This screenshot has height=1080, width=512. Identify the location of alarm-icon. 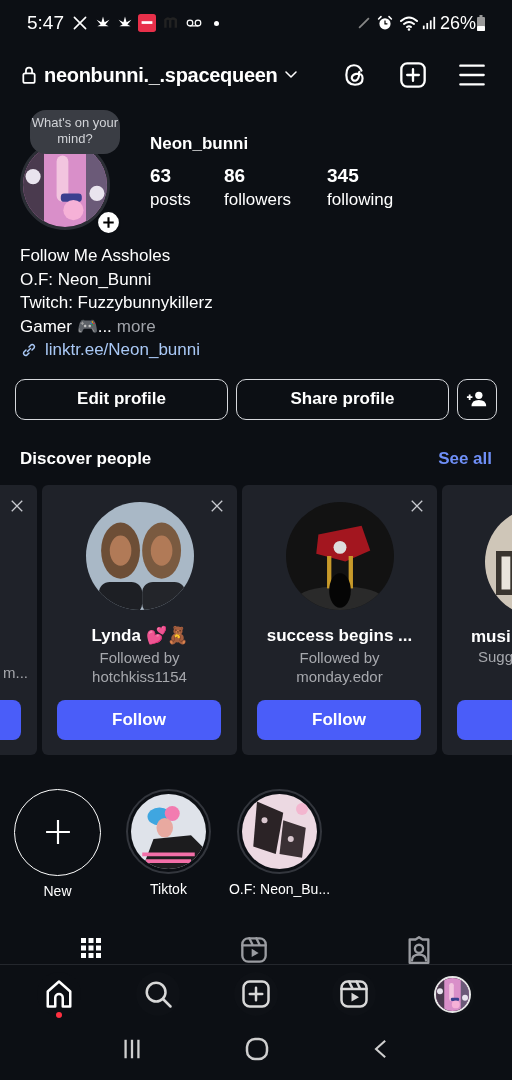
(384, 23).